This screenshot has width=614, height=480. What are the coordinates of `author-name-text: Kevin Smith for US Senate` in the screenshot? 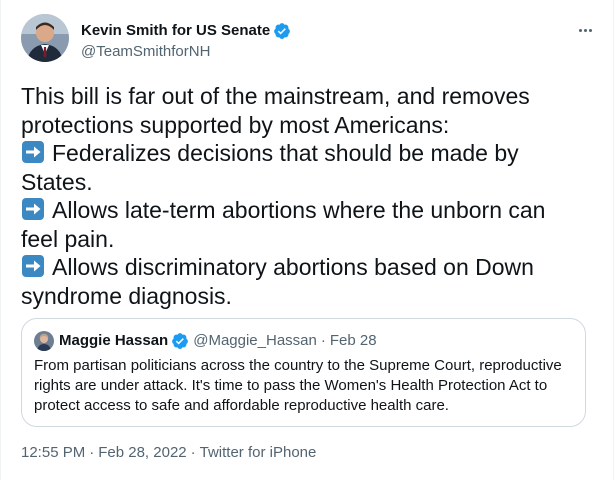 It's located at (176, 30).